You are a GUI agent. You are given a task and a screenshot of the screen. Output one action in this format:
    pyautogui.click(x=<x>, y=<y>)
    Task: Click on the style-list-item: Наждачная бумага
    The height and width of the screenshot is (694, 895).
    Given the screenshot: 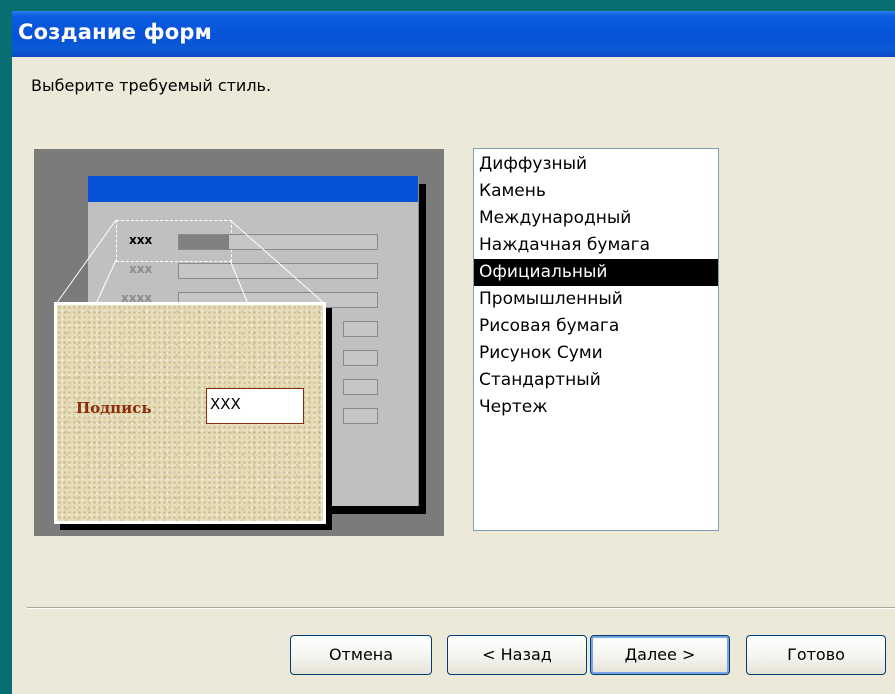 What is the action you would take?
    pyautogui.click(x=596, y=245)
    